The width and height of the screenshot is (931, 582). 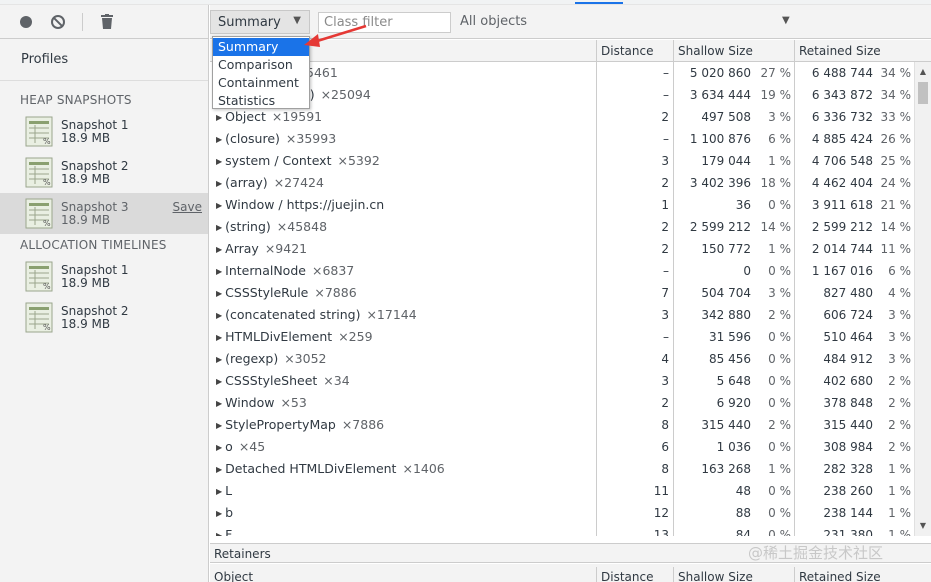 I want to click on distance-cell: 8, so click(x=665, y=469).